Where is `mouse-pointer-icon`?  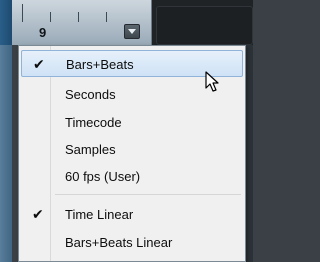
mouse-pointer-icon is located at coordinates (212, 81).